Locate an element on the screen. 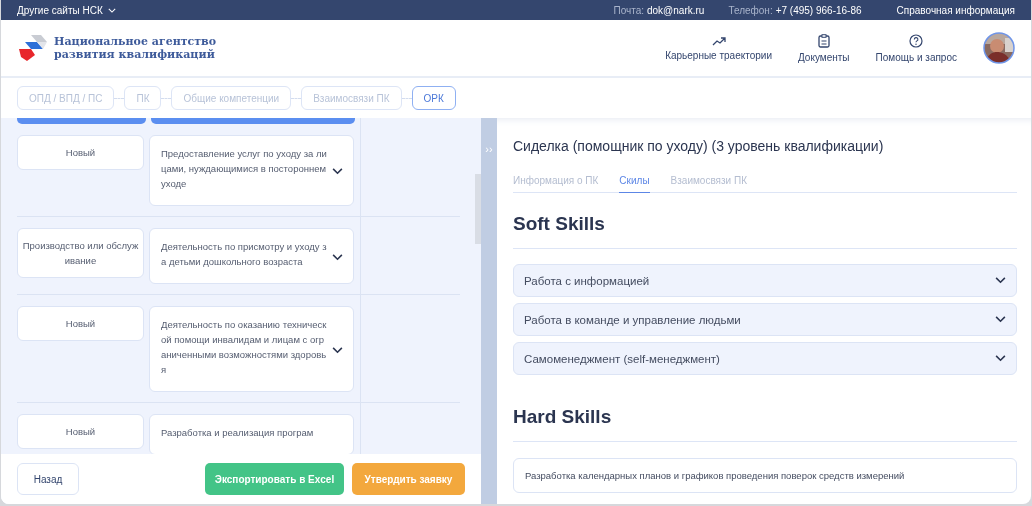 Image resolution: width=1032 pixels, height=506 pixels. mail-link: dok@nark.ru is located at coordinates (676, 10).